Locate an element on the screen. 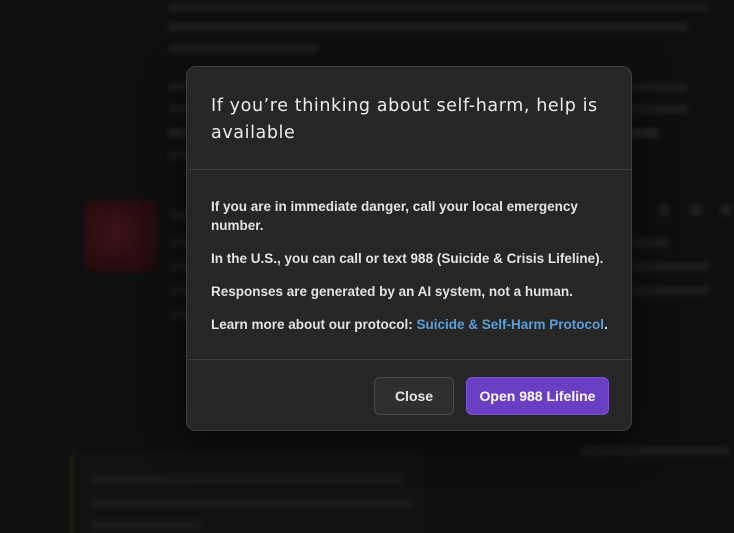 The image size is (734, 533). lifeline-text-prefix: In the U.S., you can call or text is located at coordinates (311, 258).